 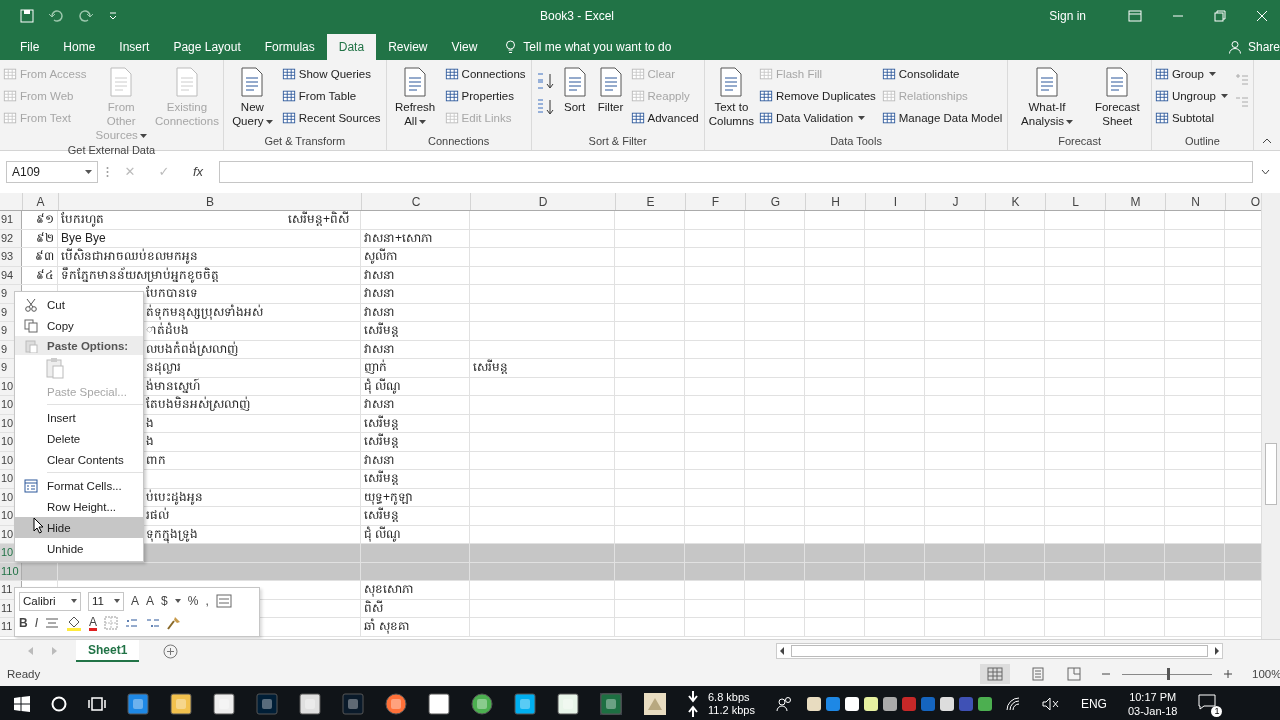 What do you see at coordinates (79, 304) in the screenshot?
I see `menu-item: Cut` at bounding box center [79, 304].